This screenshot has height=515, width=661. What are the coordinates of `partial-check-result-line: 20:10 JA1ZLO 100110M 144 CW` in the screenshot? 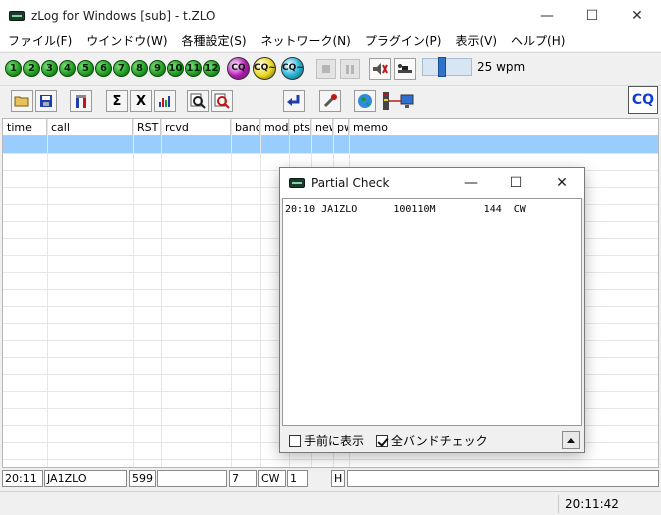 It's located at (405, 209).